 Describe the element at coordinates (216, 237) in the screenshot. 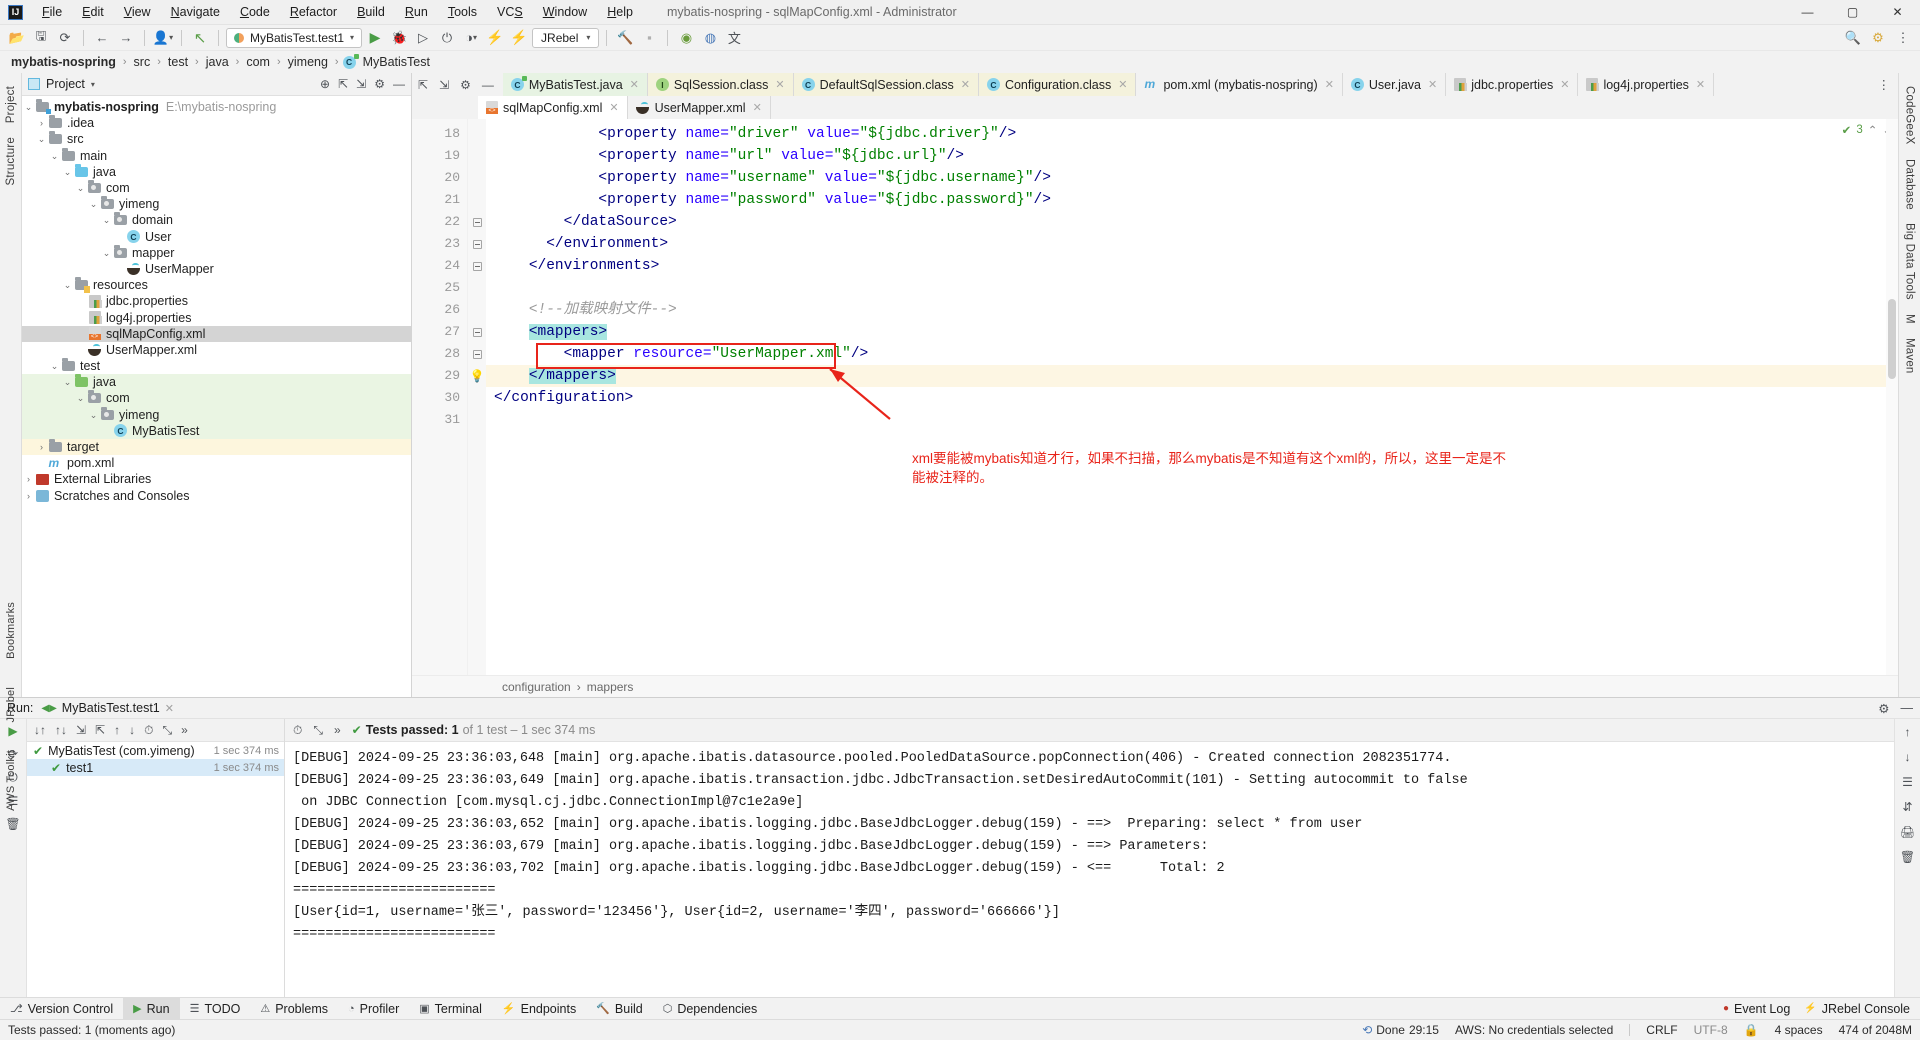

I see `tree-node-user: C User` at that location.